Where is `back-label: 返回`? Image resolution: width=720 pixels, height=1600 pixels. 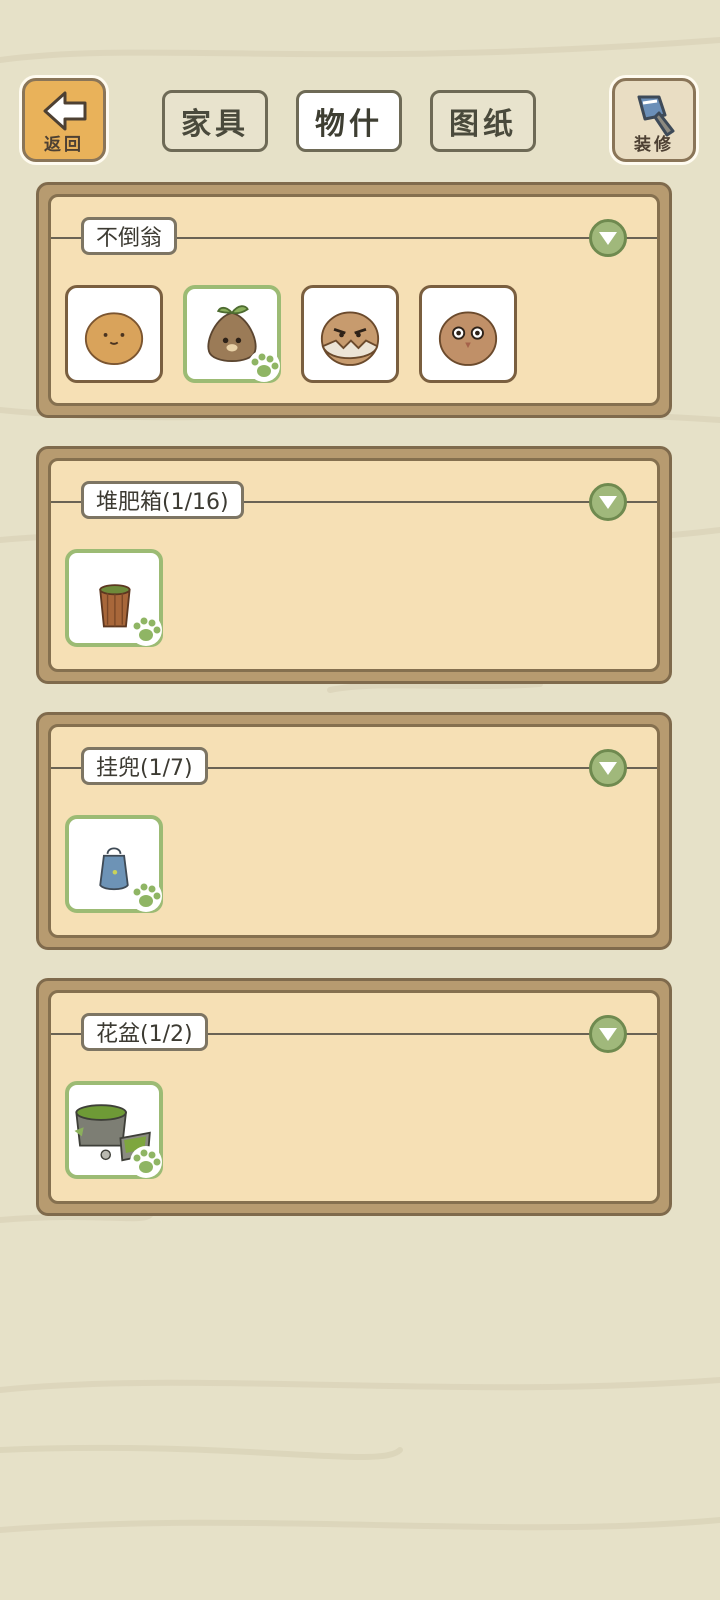 back-label: 返回 is located at coordinates (64, 145).